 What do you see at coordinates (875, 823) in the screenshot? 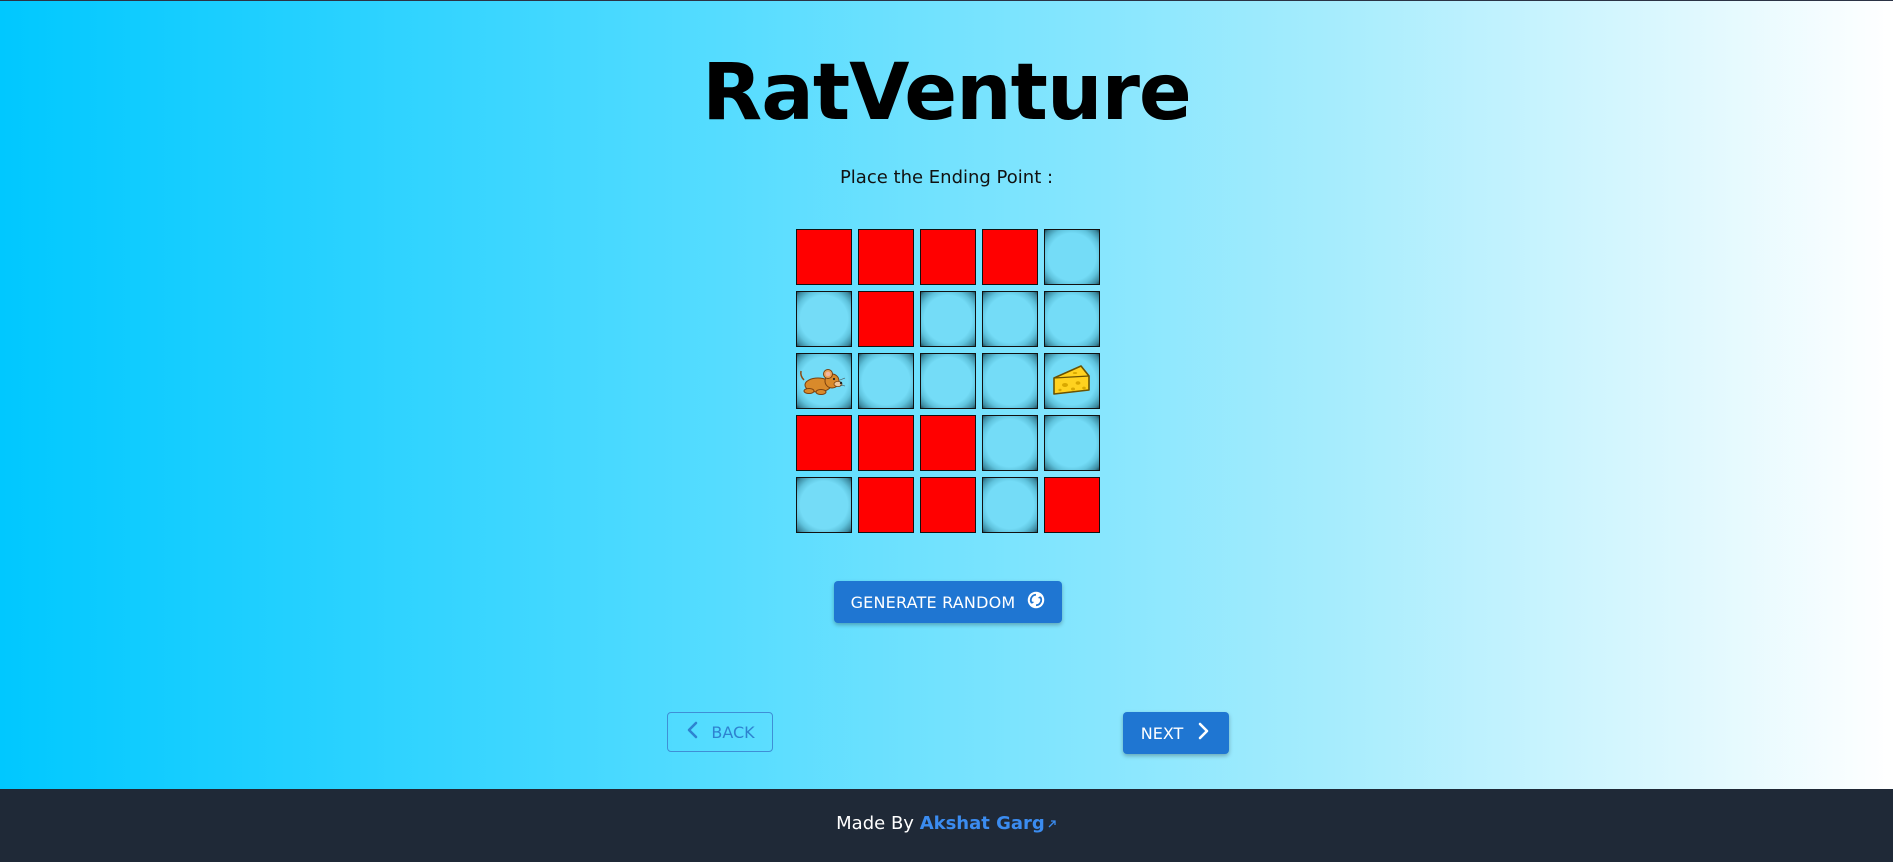
I see `footer-prefix: Made By` at bounding box center [875, 823].